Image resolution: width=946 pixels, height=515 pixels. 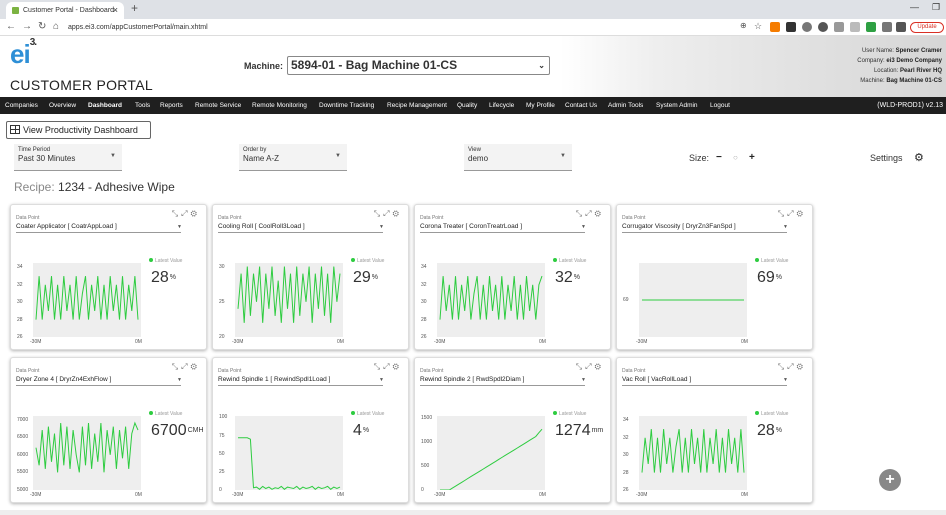 What do you see at coordinates (704, 381) in the screenshot?
I see `data-point-select: Vac Roll [ VacRollLoad ]` at bounding box center [704, 381].